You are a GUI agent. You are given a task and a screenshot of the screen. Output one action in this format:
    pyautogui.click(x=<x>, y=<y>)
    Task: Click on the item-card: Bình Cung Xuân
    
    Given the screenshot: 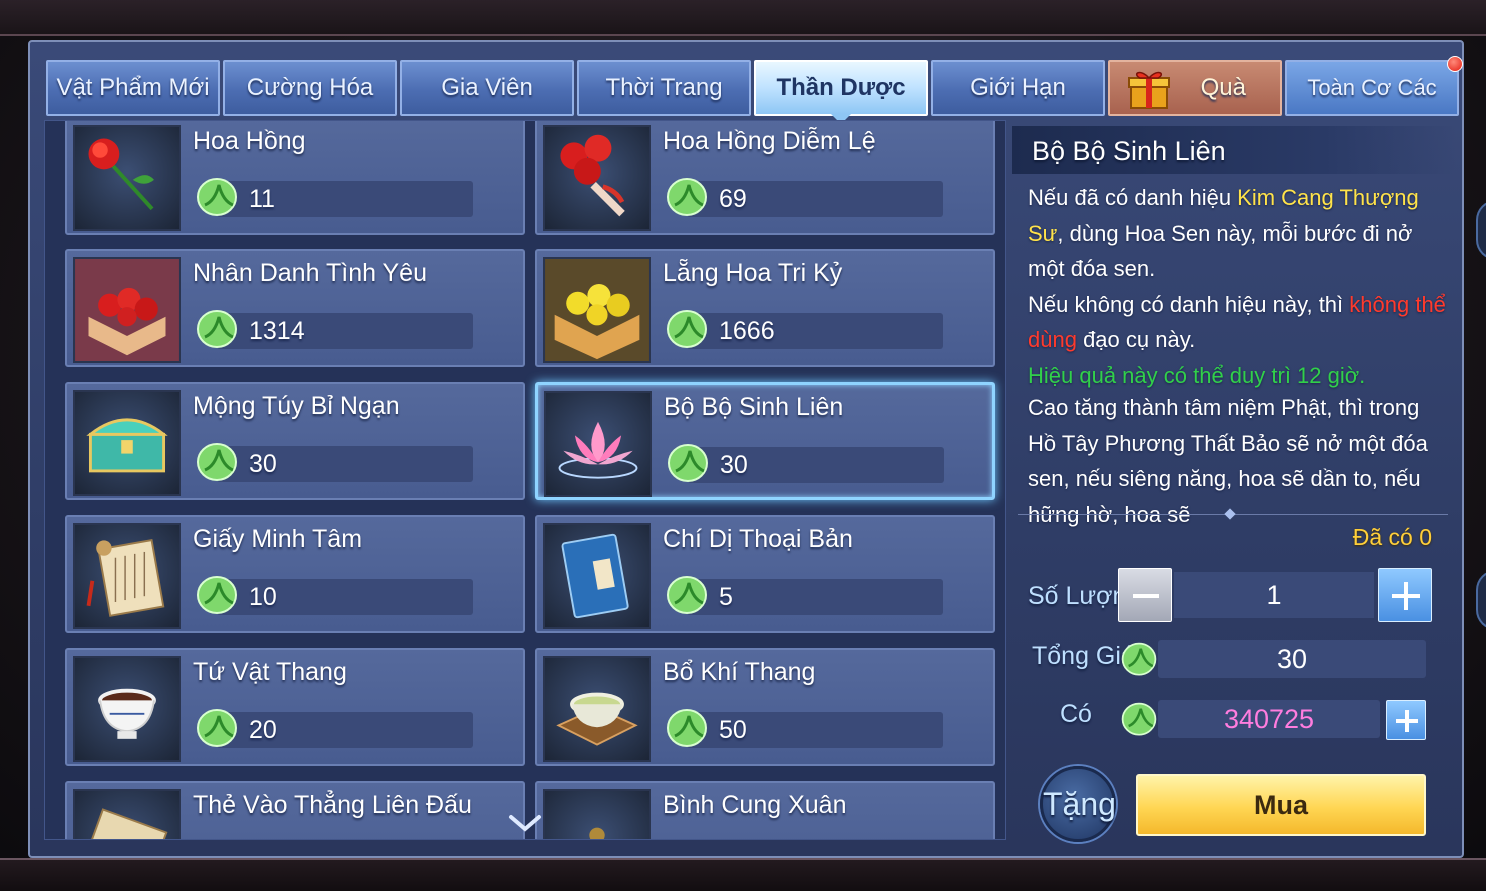 What is the action you would take?
    pyautogui.click(x=765, y=810)
    